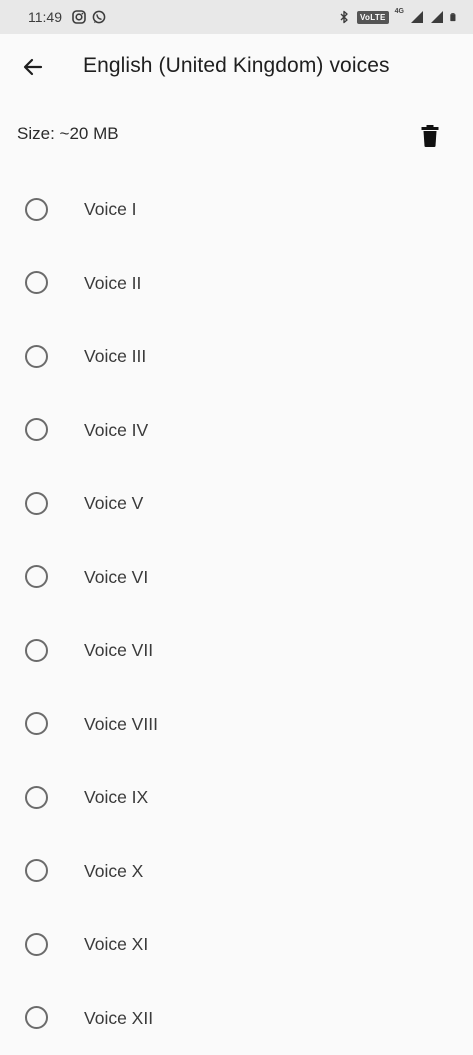 Image resolution: width=473 pixels, height=1055 pixels. I want to click on trash-icon, so click(430, 136).